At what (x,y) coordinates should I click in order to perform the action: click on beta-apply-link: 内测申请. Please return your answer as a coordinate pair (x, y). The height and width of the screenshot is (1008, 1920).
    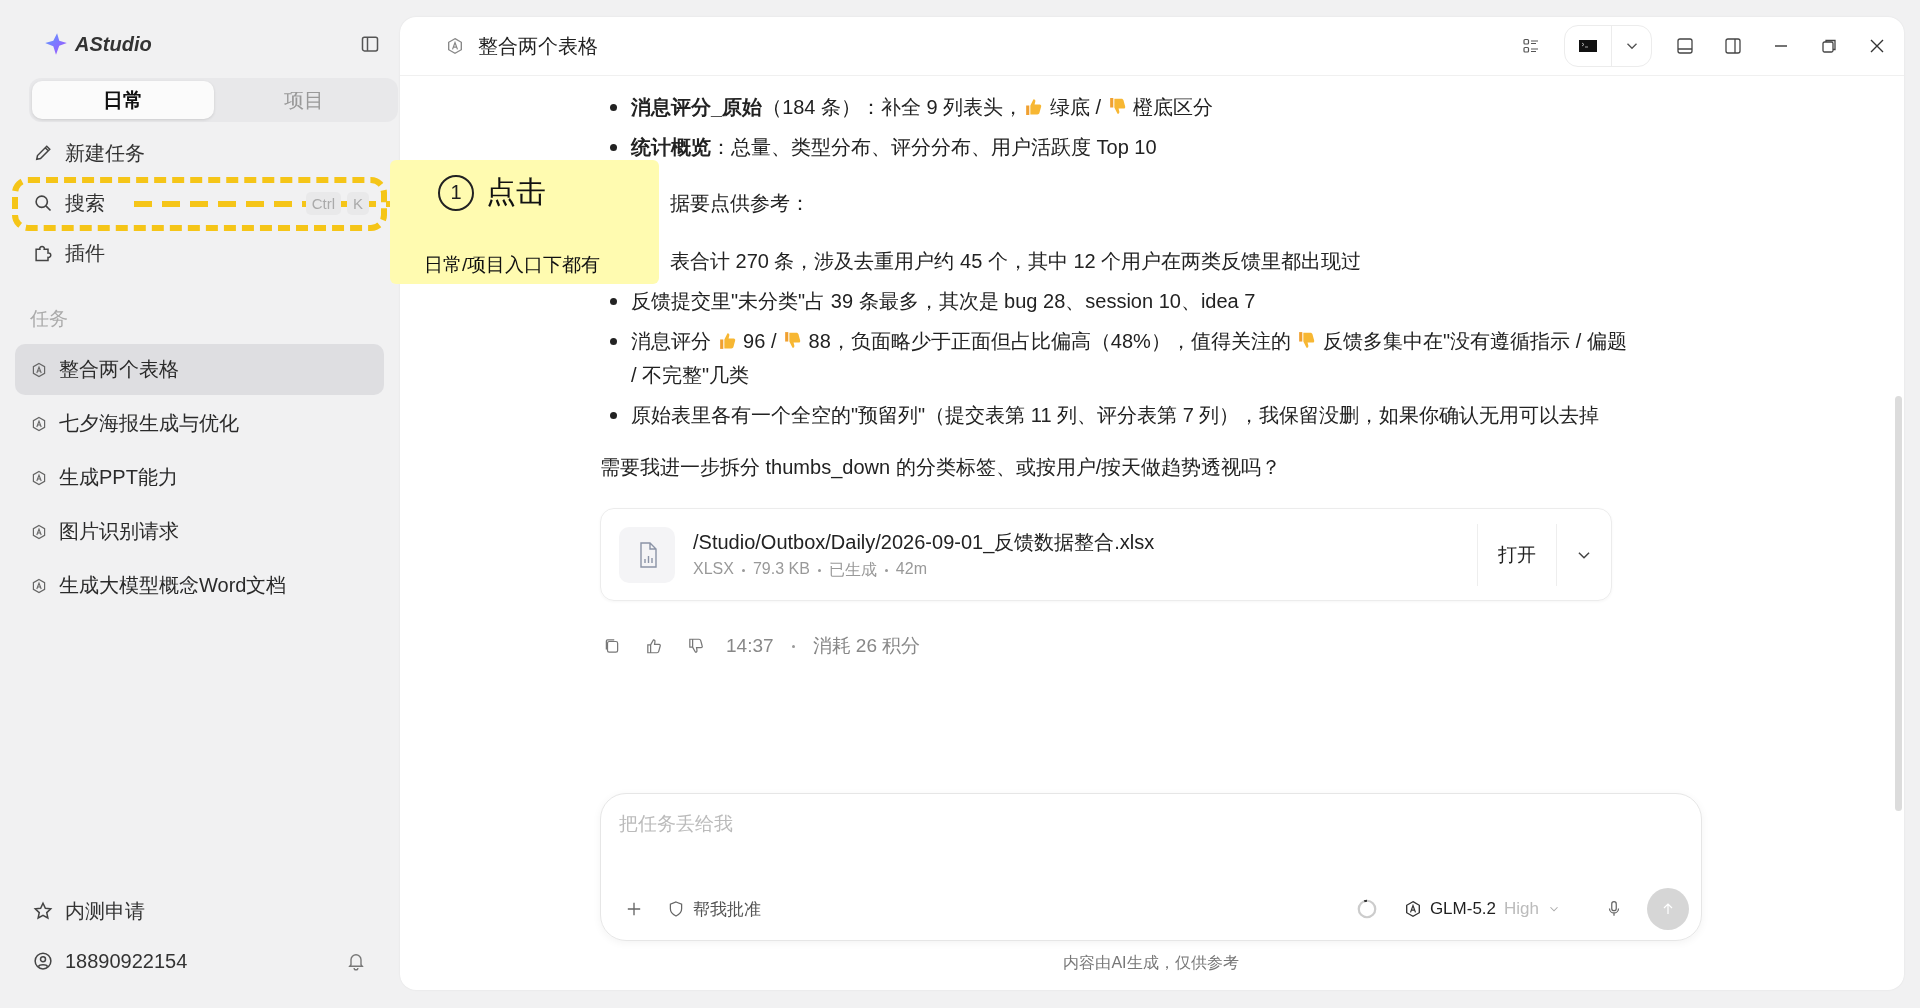
    Looking at the image, I should click on (200, 911).